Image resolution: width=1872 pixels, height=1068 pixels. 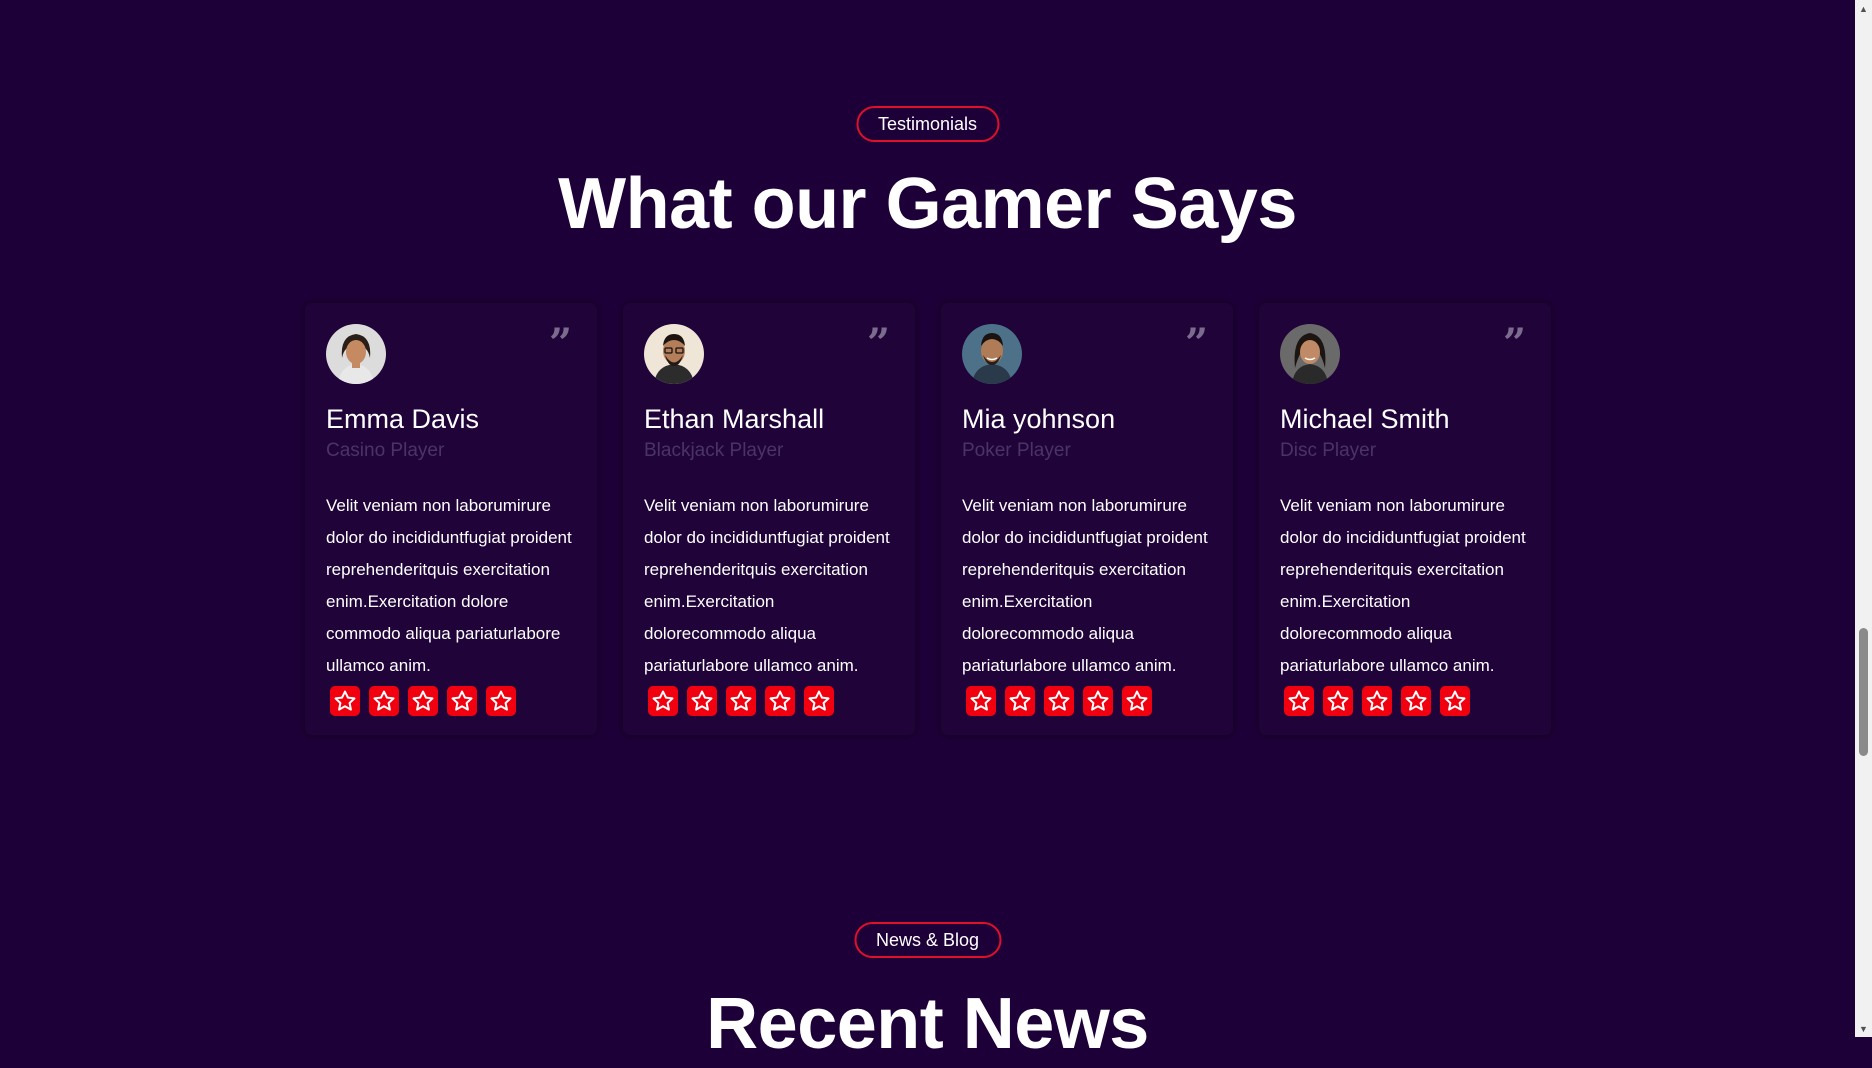 What do you see at coordinates (927, 124) in the screenshot?
I see `testimonials-badge: Testimonials` at bounding box center [927, 124].